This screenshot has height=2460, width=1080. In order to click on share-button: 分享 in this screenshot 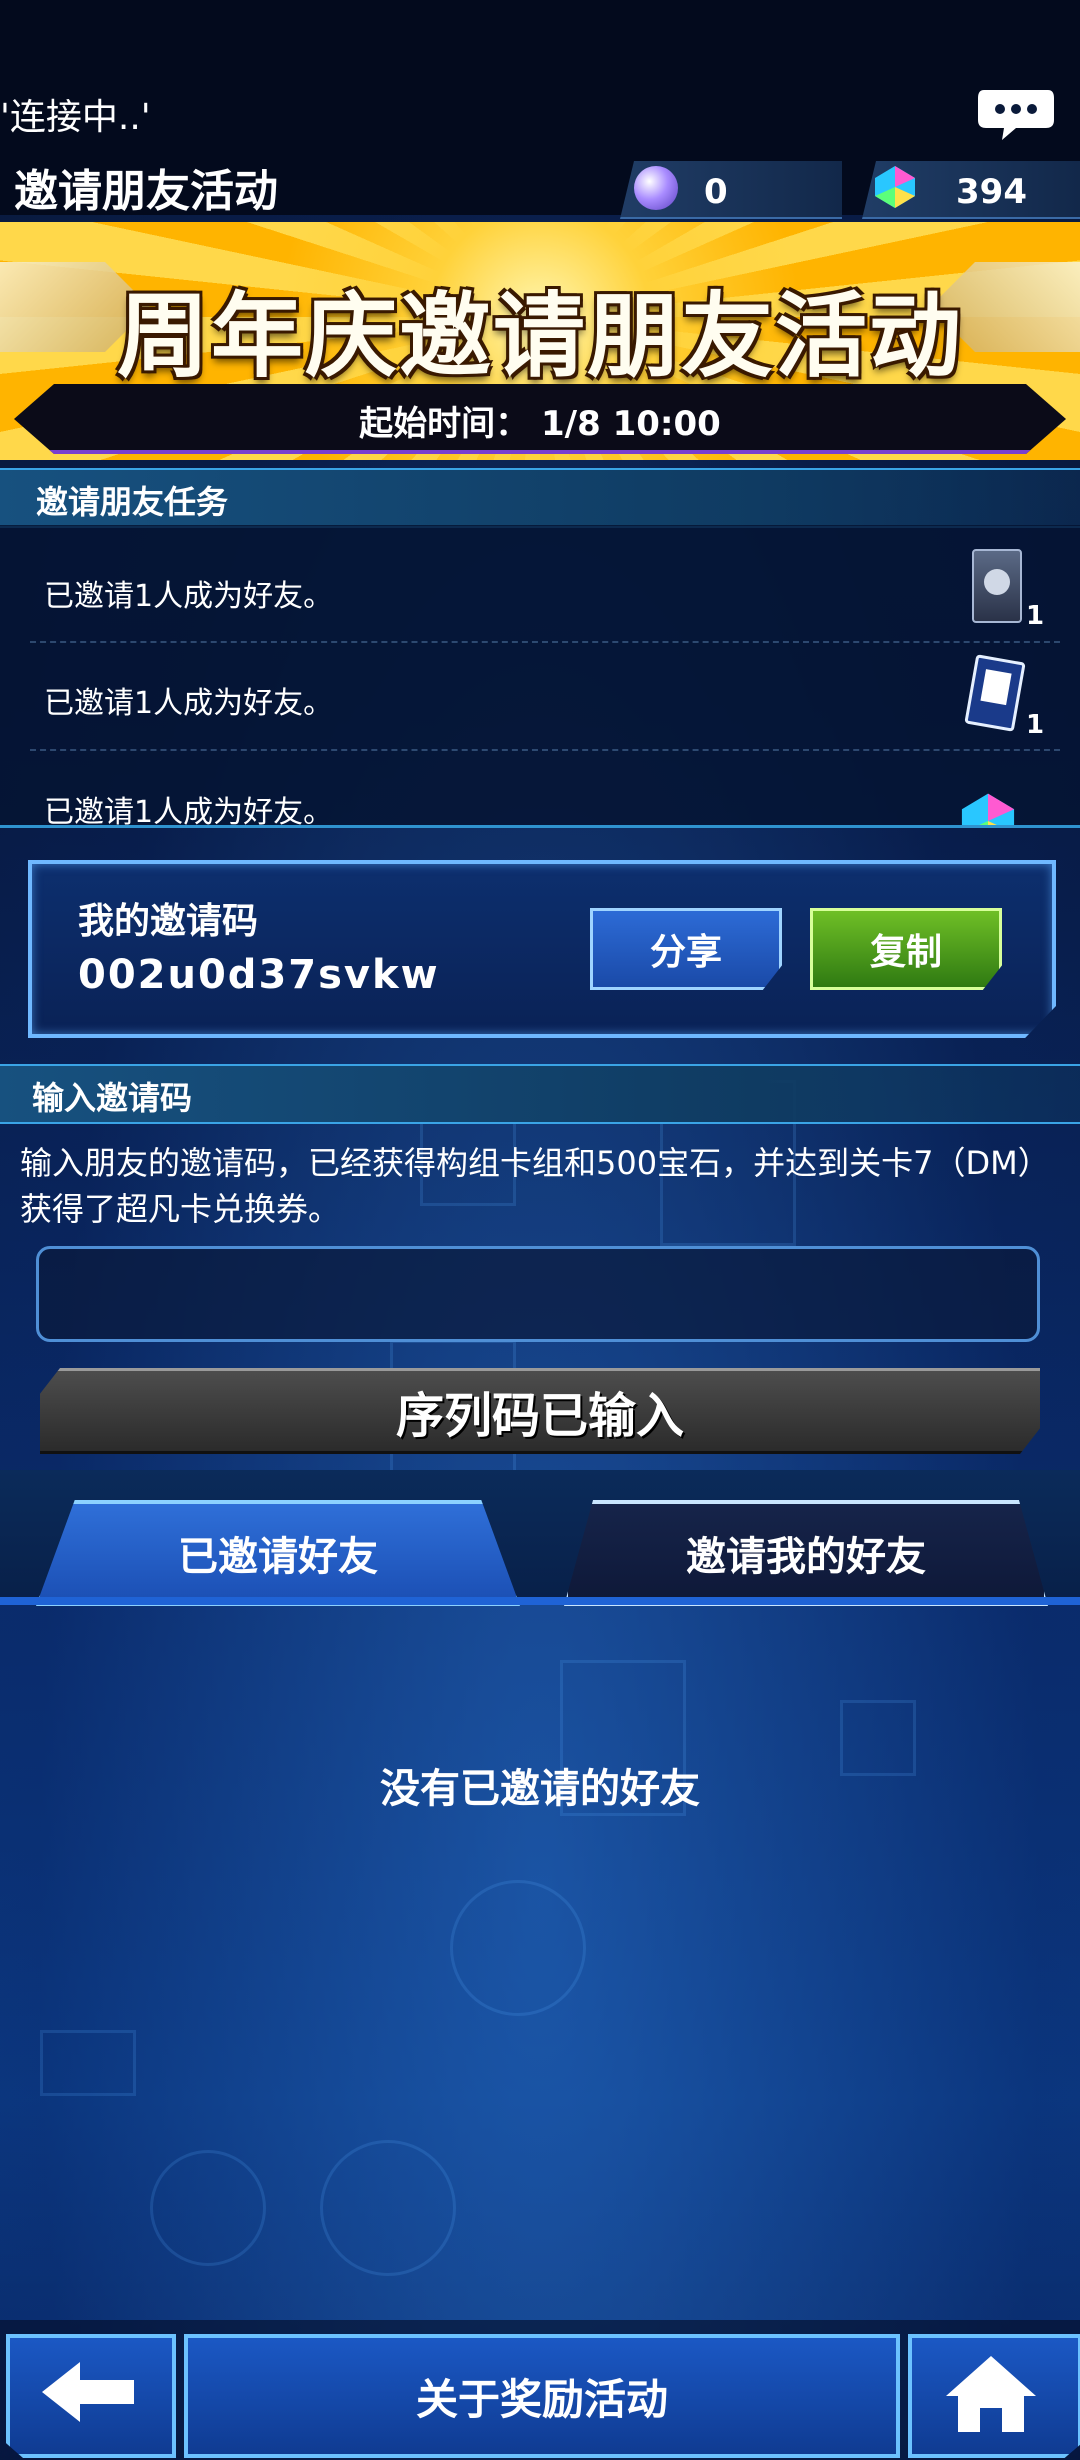, I will do `click(686, 949)`.